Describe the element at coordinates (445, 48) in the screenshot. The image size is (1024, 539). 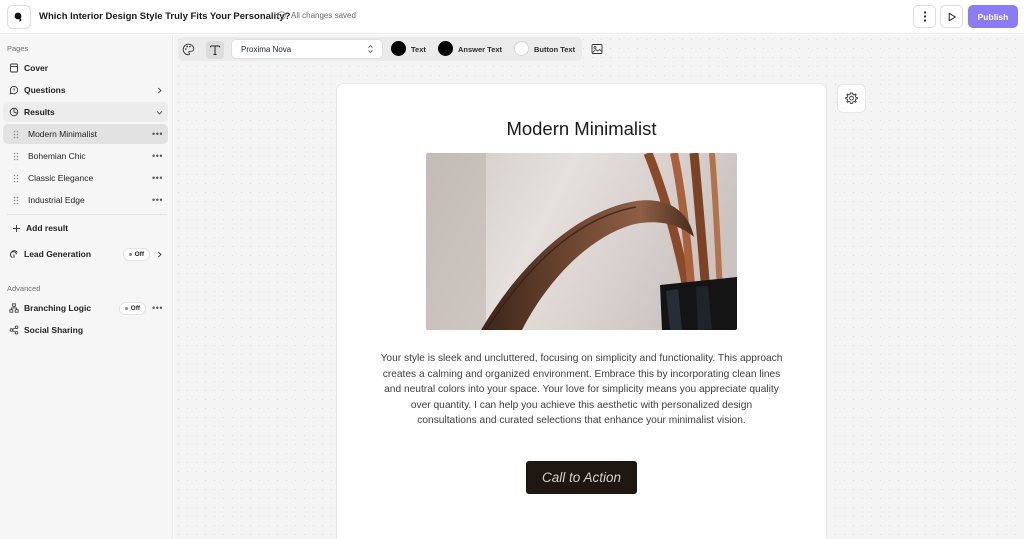
I see `answer-text-color-swatch` at that location.